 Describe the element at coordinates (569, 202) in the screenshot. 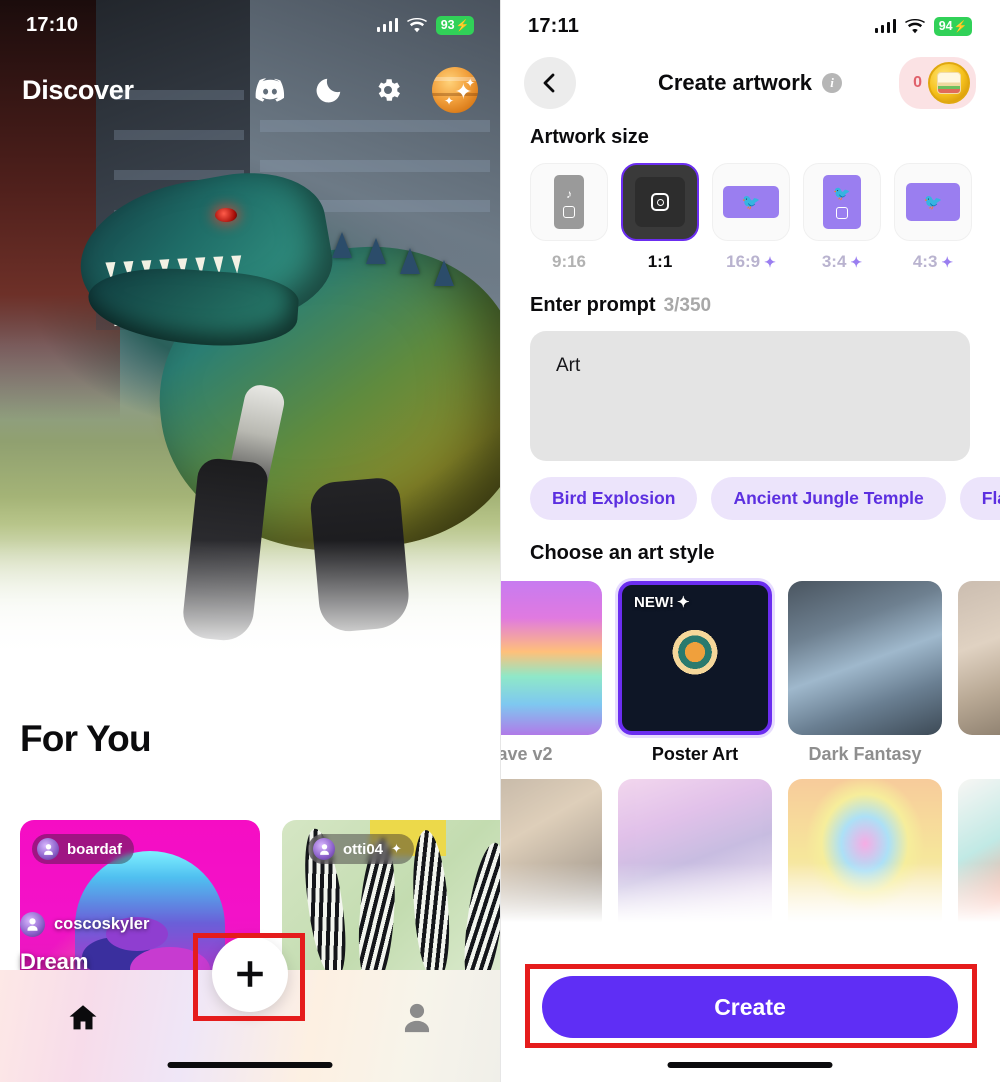

I see `size-preview: ♪` at that location.